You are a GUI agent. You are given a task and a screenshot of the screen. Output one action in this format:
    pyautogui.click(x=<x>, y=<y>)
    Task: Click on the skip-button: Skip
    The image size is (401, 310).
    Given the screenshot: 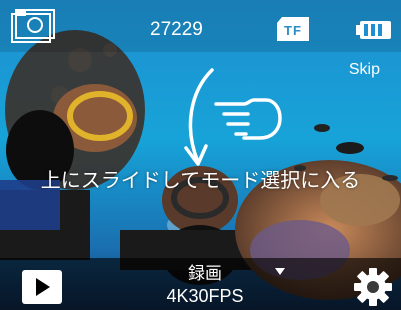 What is the action you would take?
    pyautogui.click(x=364, y=70)
    